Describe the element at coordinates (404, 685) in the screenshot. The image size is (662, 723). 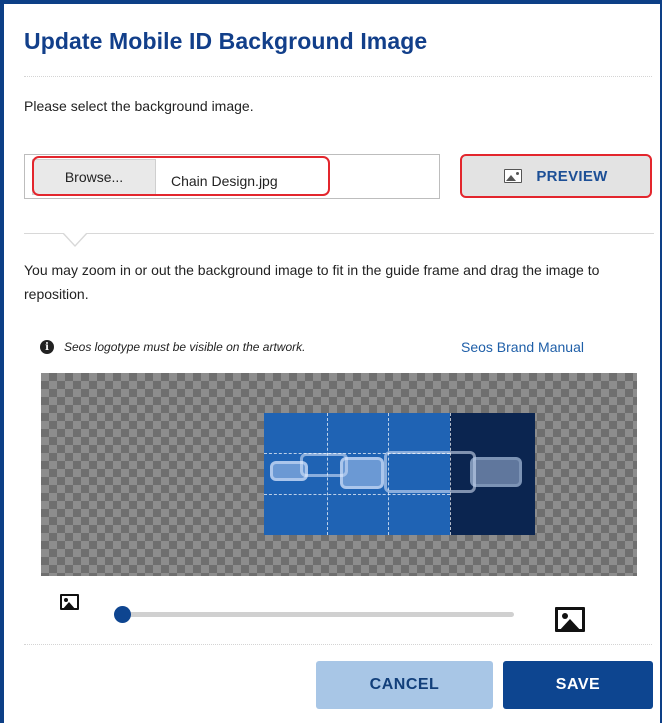
I see `cancel-button: CANCEL` at that location.